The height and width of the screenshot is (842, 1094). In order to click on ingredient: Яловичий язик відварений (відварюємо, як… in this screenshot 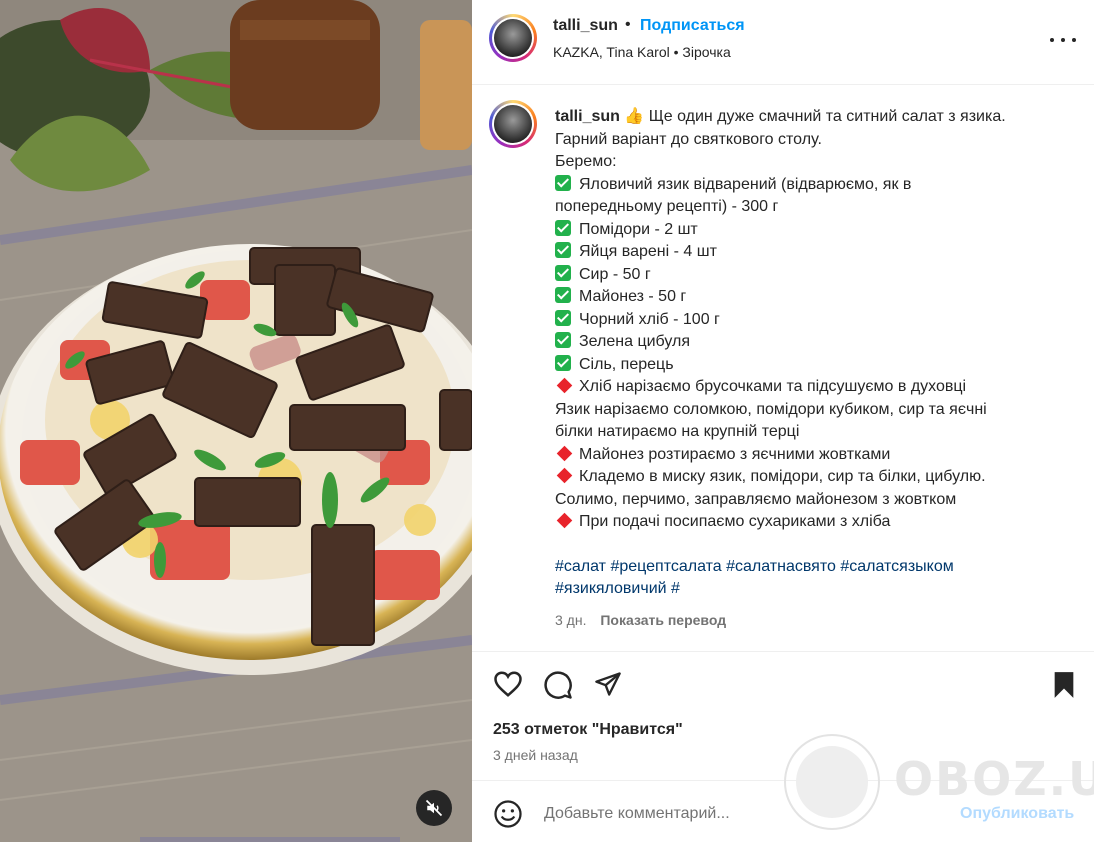, I will do `click(745, 184)`.